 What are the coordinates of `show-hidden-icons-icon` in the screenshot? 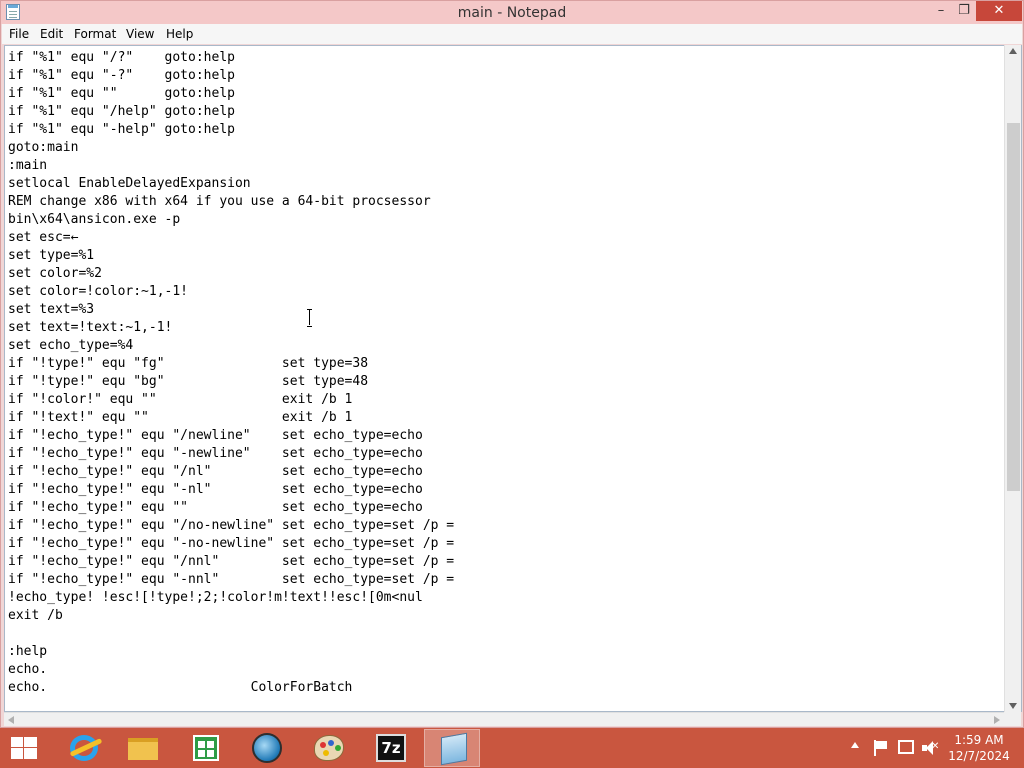 It's located at (855, 745).